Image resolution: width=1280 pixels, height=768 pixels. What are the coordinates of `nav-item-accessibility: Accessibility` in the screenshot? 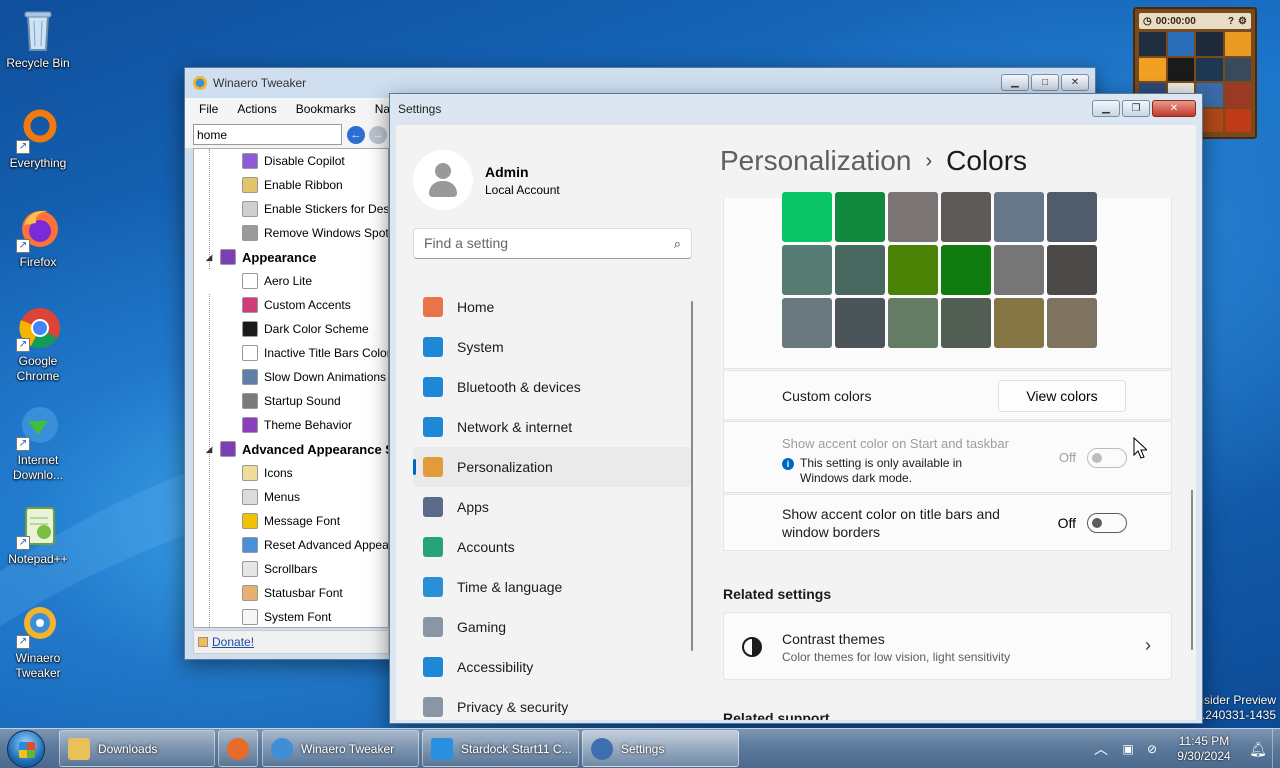 It's located at (552, 667).